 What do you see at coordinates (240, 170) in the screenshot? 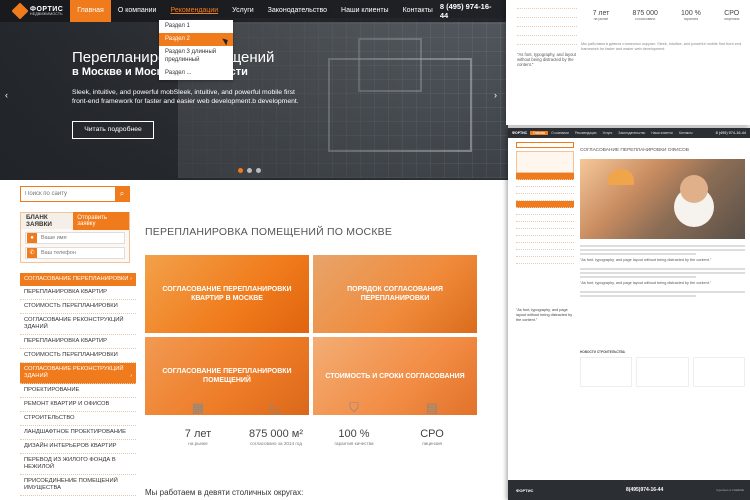
I see `slider-dot-active` at bounding box center [240, 170].